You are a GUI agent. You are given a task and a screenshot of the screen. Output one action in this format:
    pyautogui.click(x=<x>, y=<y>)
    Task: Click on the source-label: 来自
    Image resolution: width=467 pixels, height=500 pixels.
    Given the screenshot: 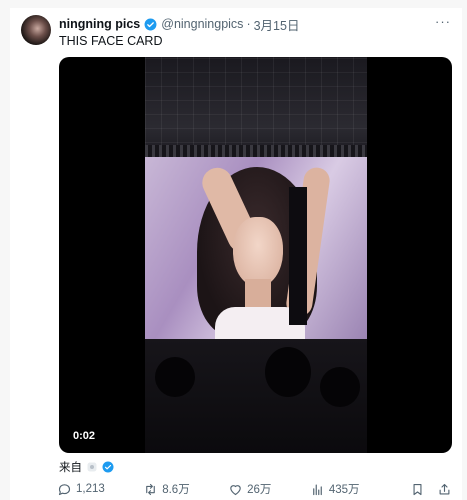 What is the action you would take?
    pyautogui.click(x=70, y=468)
    